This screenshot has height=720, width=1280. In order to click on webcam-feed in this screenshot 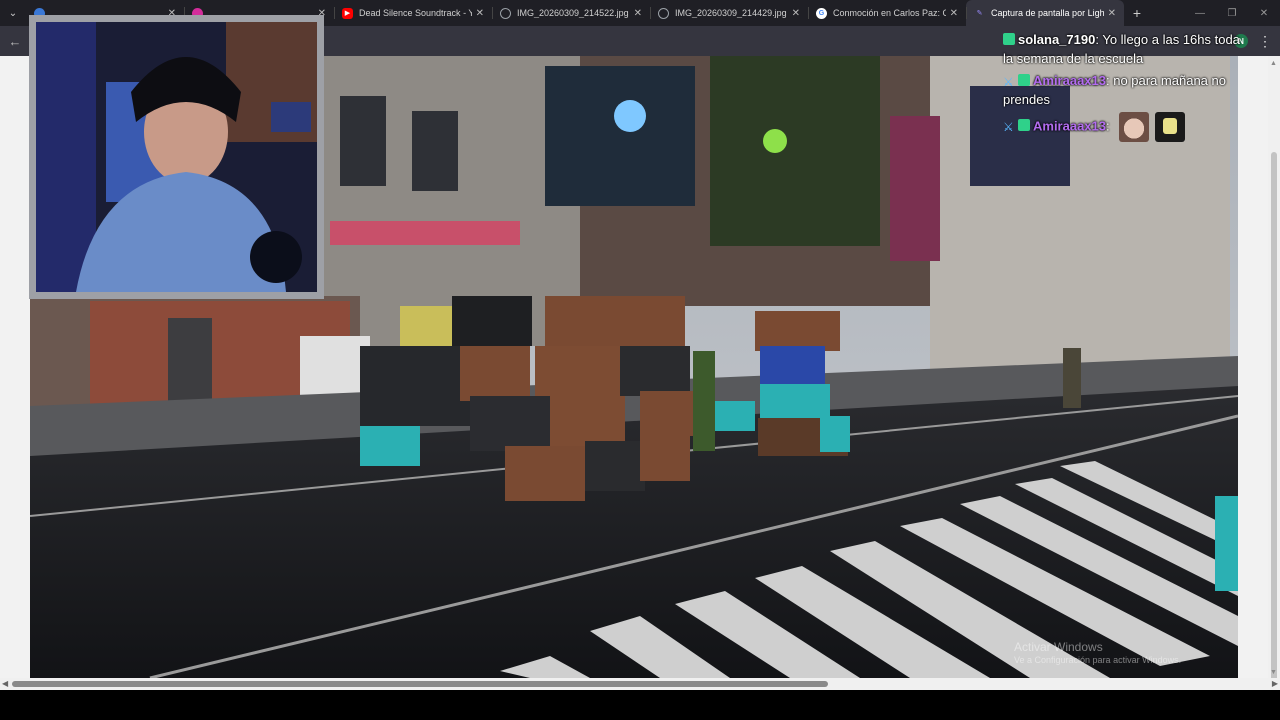, I will do `click(176, 157)`.